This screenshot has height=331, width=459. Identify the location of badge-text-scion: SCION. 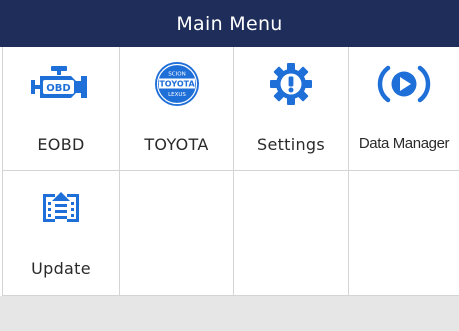
(176, 75).